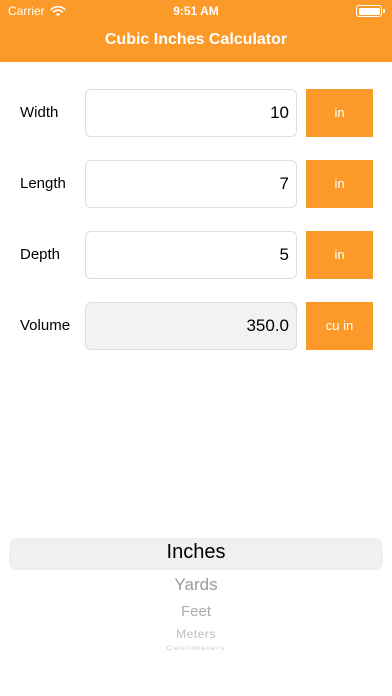 The image size is (392, 696). What do you see at coordinates (196, 648) in the screenshot?
I see `picker-option-centimeters: Centimeters` at bounding box center [196, 648].